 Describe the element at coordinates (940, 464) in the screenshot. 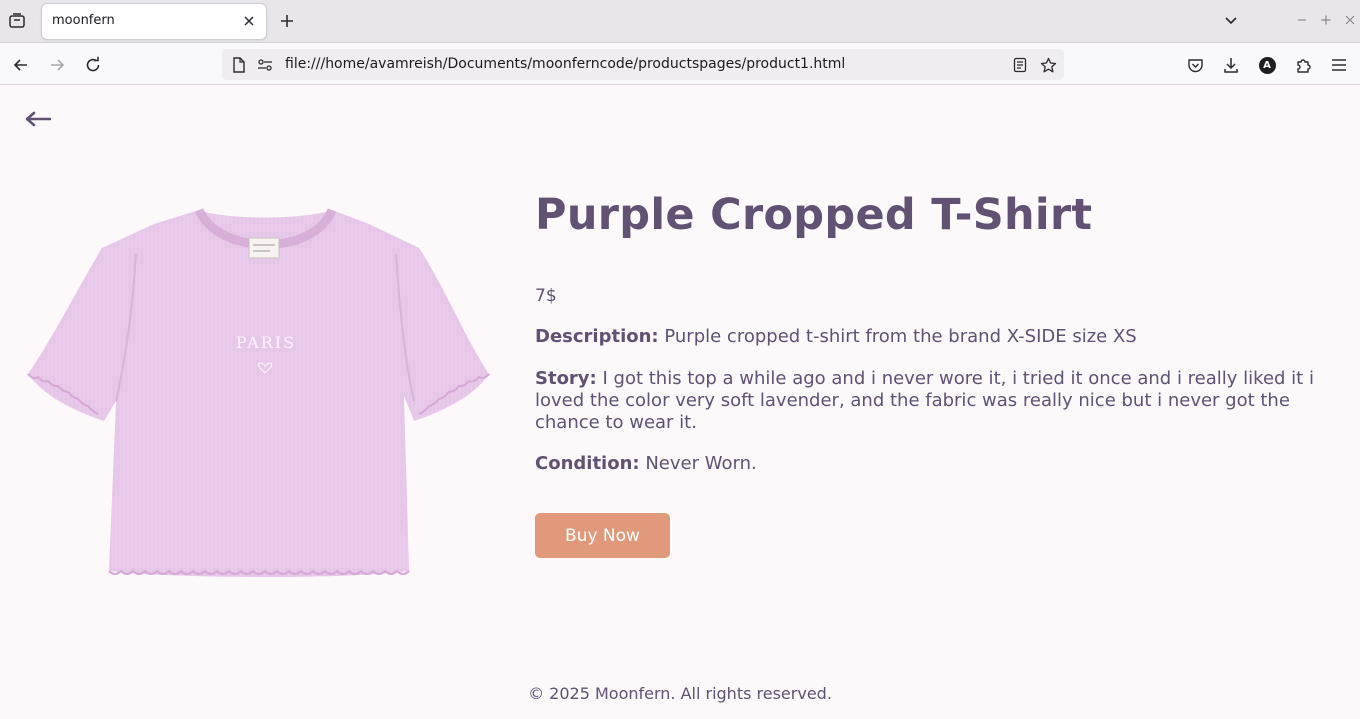

I see `product-condition: Condition: Never Worn.` at that location.